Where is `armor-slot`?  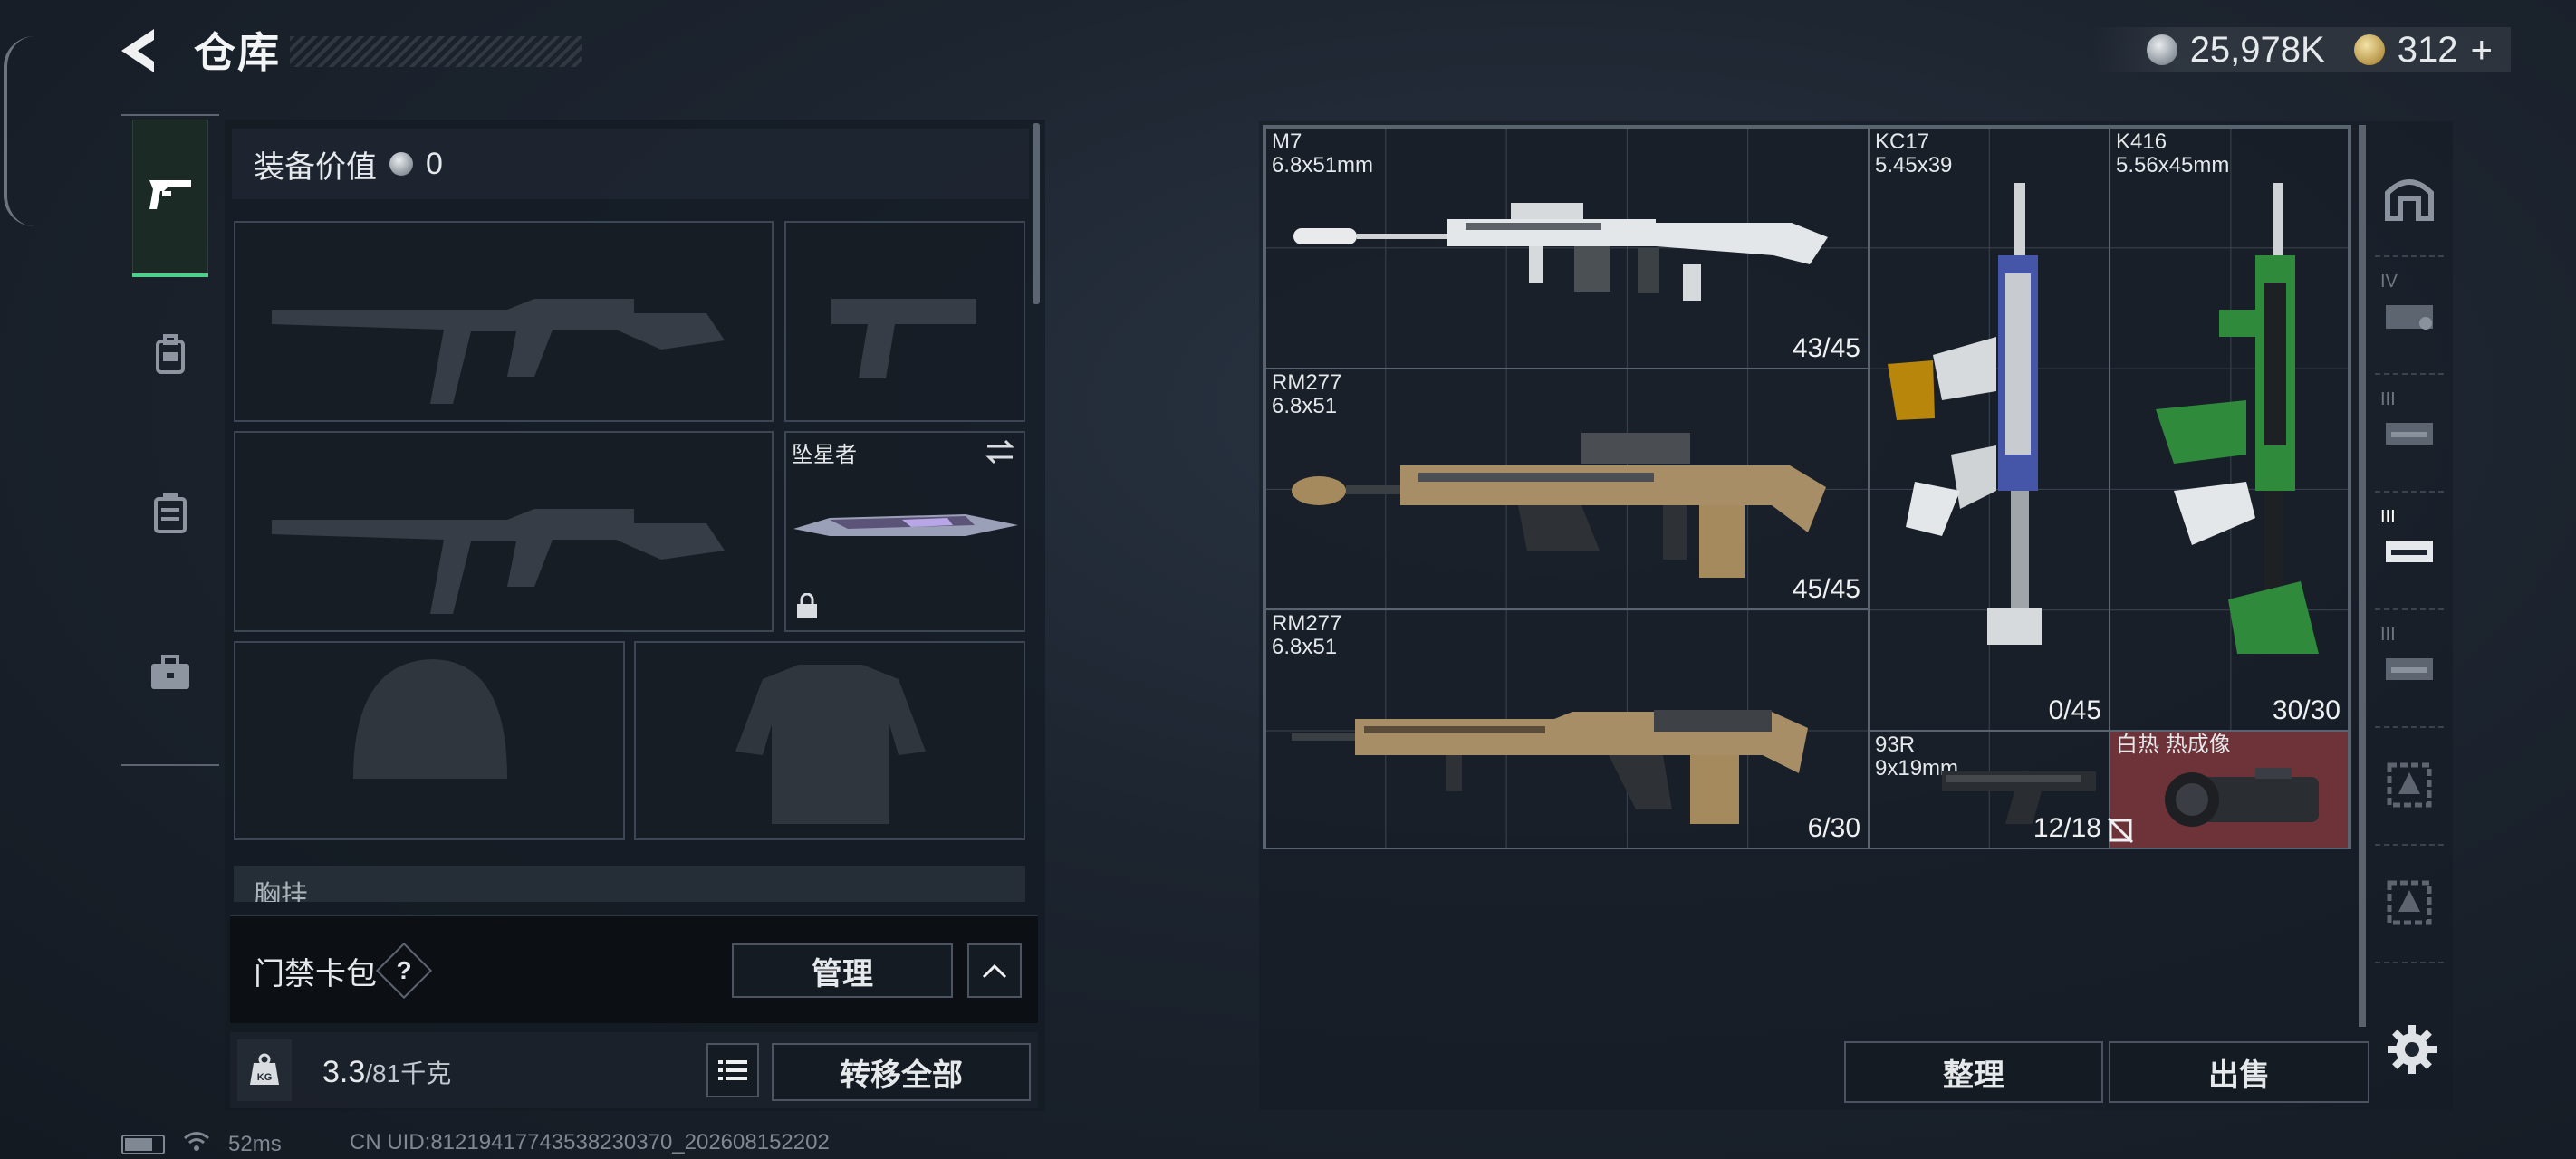 armor-slot is located at coordinates (829, 740).